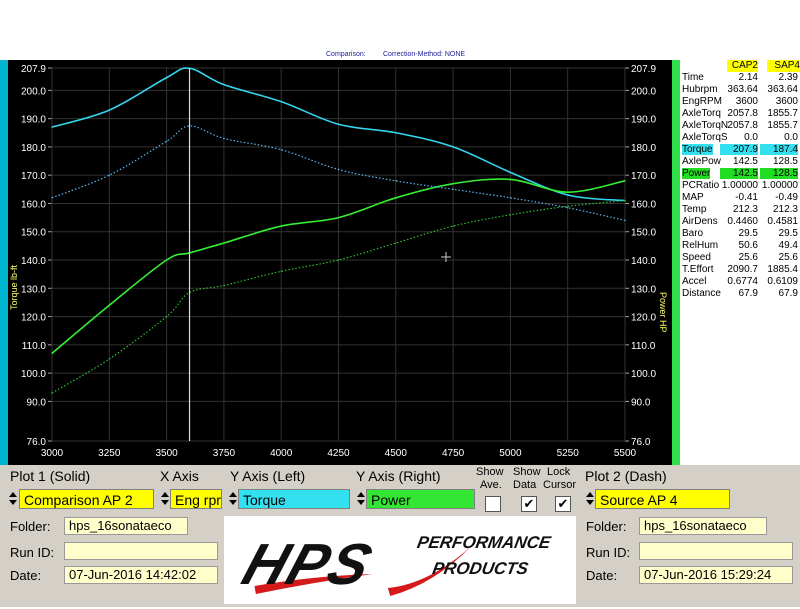 This screenshot has width=800, height=609. I want to click on plot2-runid-label: Run ID:, so click(608, 552).